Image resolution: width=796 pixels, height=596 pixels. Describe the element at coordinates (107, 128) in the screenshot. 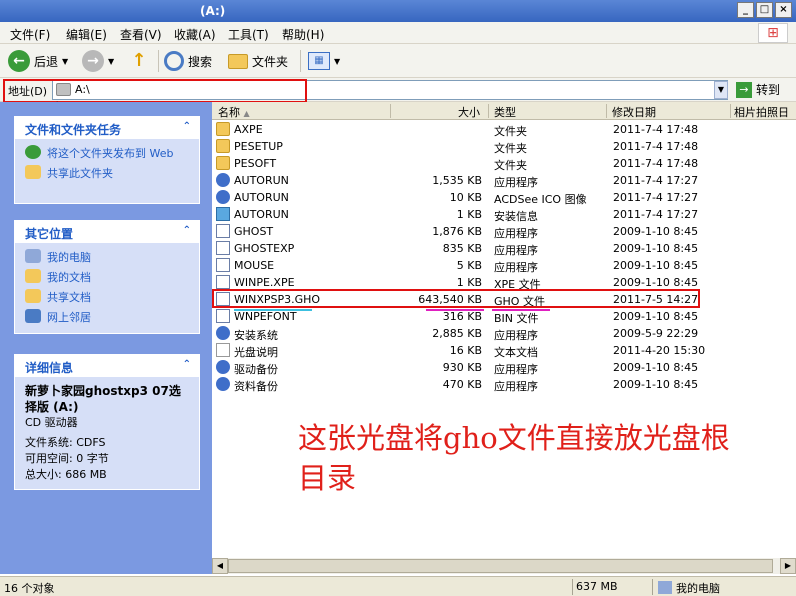

I see `file-tasks-header: 文件和文件夹任务 ⌃` at that location.